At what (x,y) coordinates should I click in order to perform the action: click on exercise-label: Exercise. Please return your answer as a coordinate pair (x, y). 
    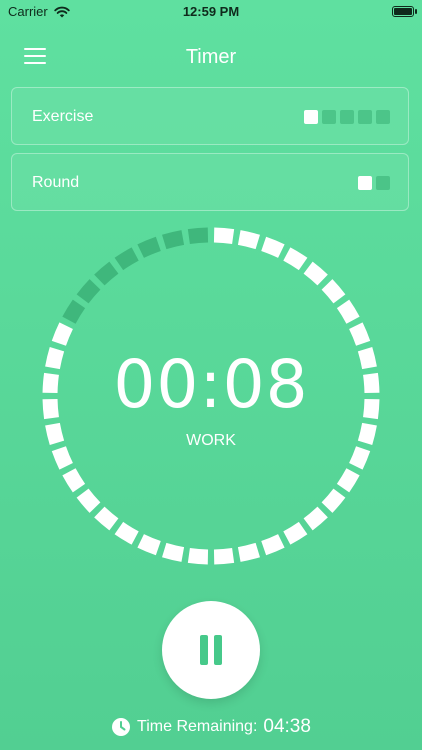
    Looking at the image, I should click on (63, 116).